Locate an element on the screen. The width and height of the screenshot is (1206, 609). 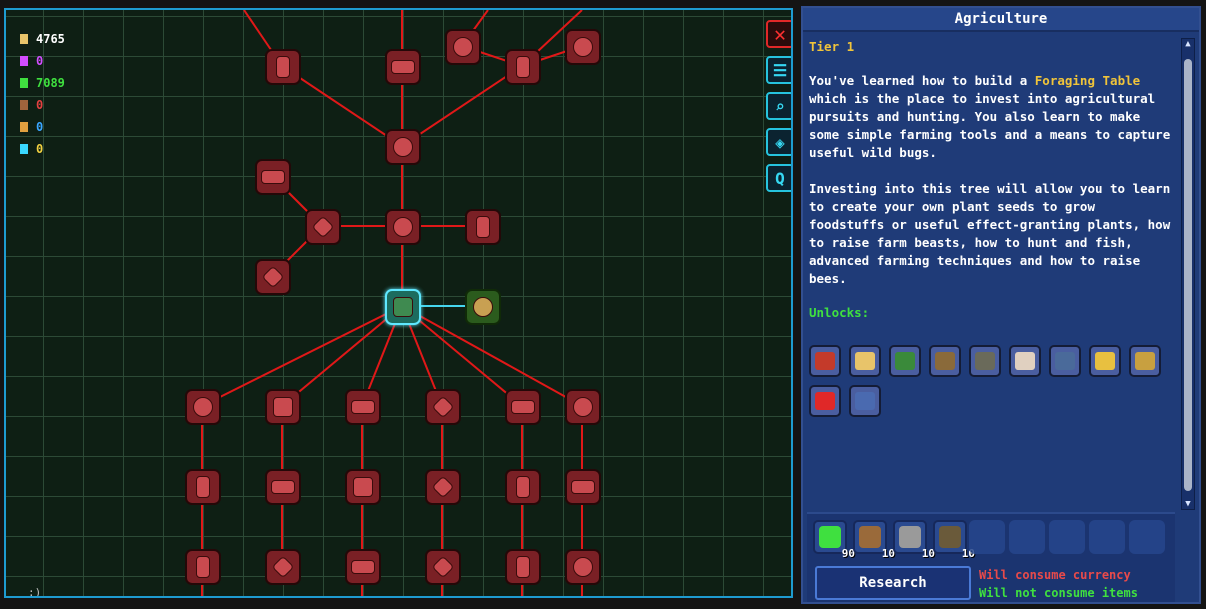
tree-node-meat is located at coordinates (463, 47).